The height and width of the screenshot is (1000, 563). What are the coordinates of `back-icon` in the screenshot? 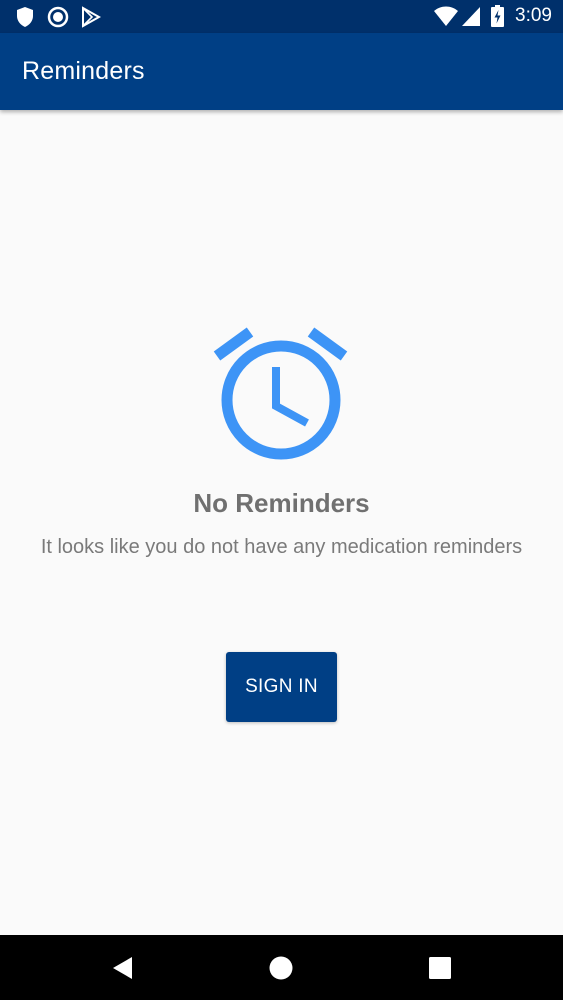 It's located at (123, 968).